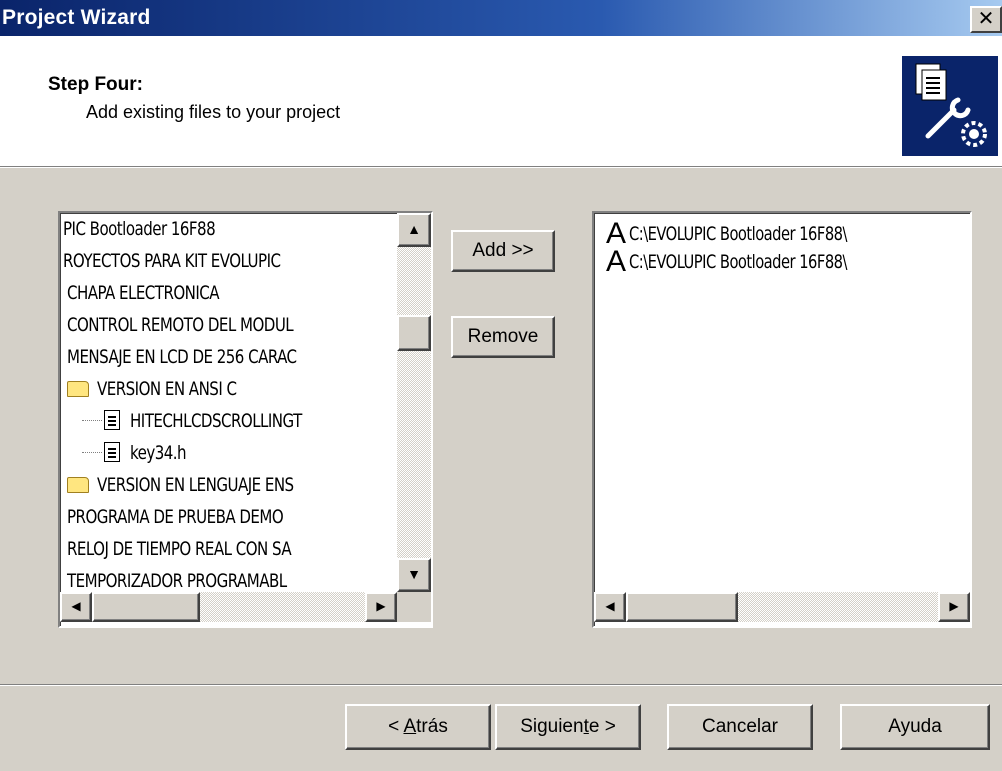 This screenshot has height=771, width=1002. What do you see at coordinates (153, 293) in the screenshot?
I see `tree-item: CHAPA ELECTRONICA` at bounding box center [153, 293].